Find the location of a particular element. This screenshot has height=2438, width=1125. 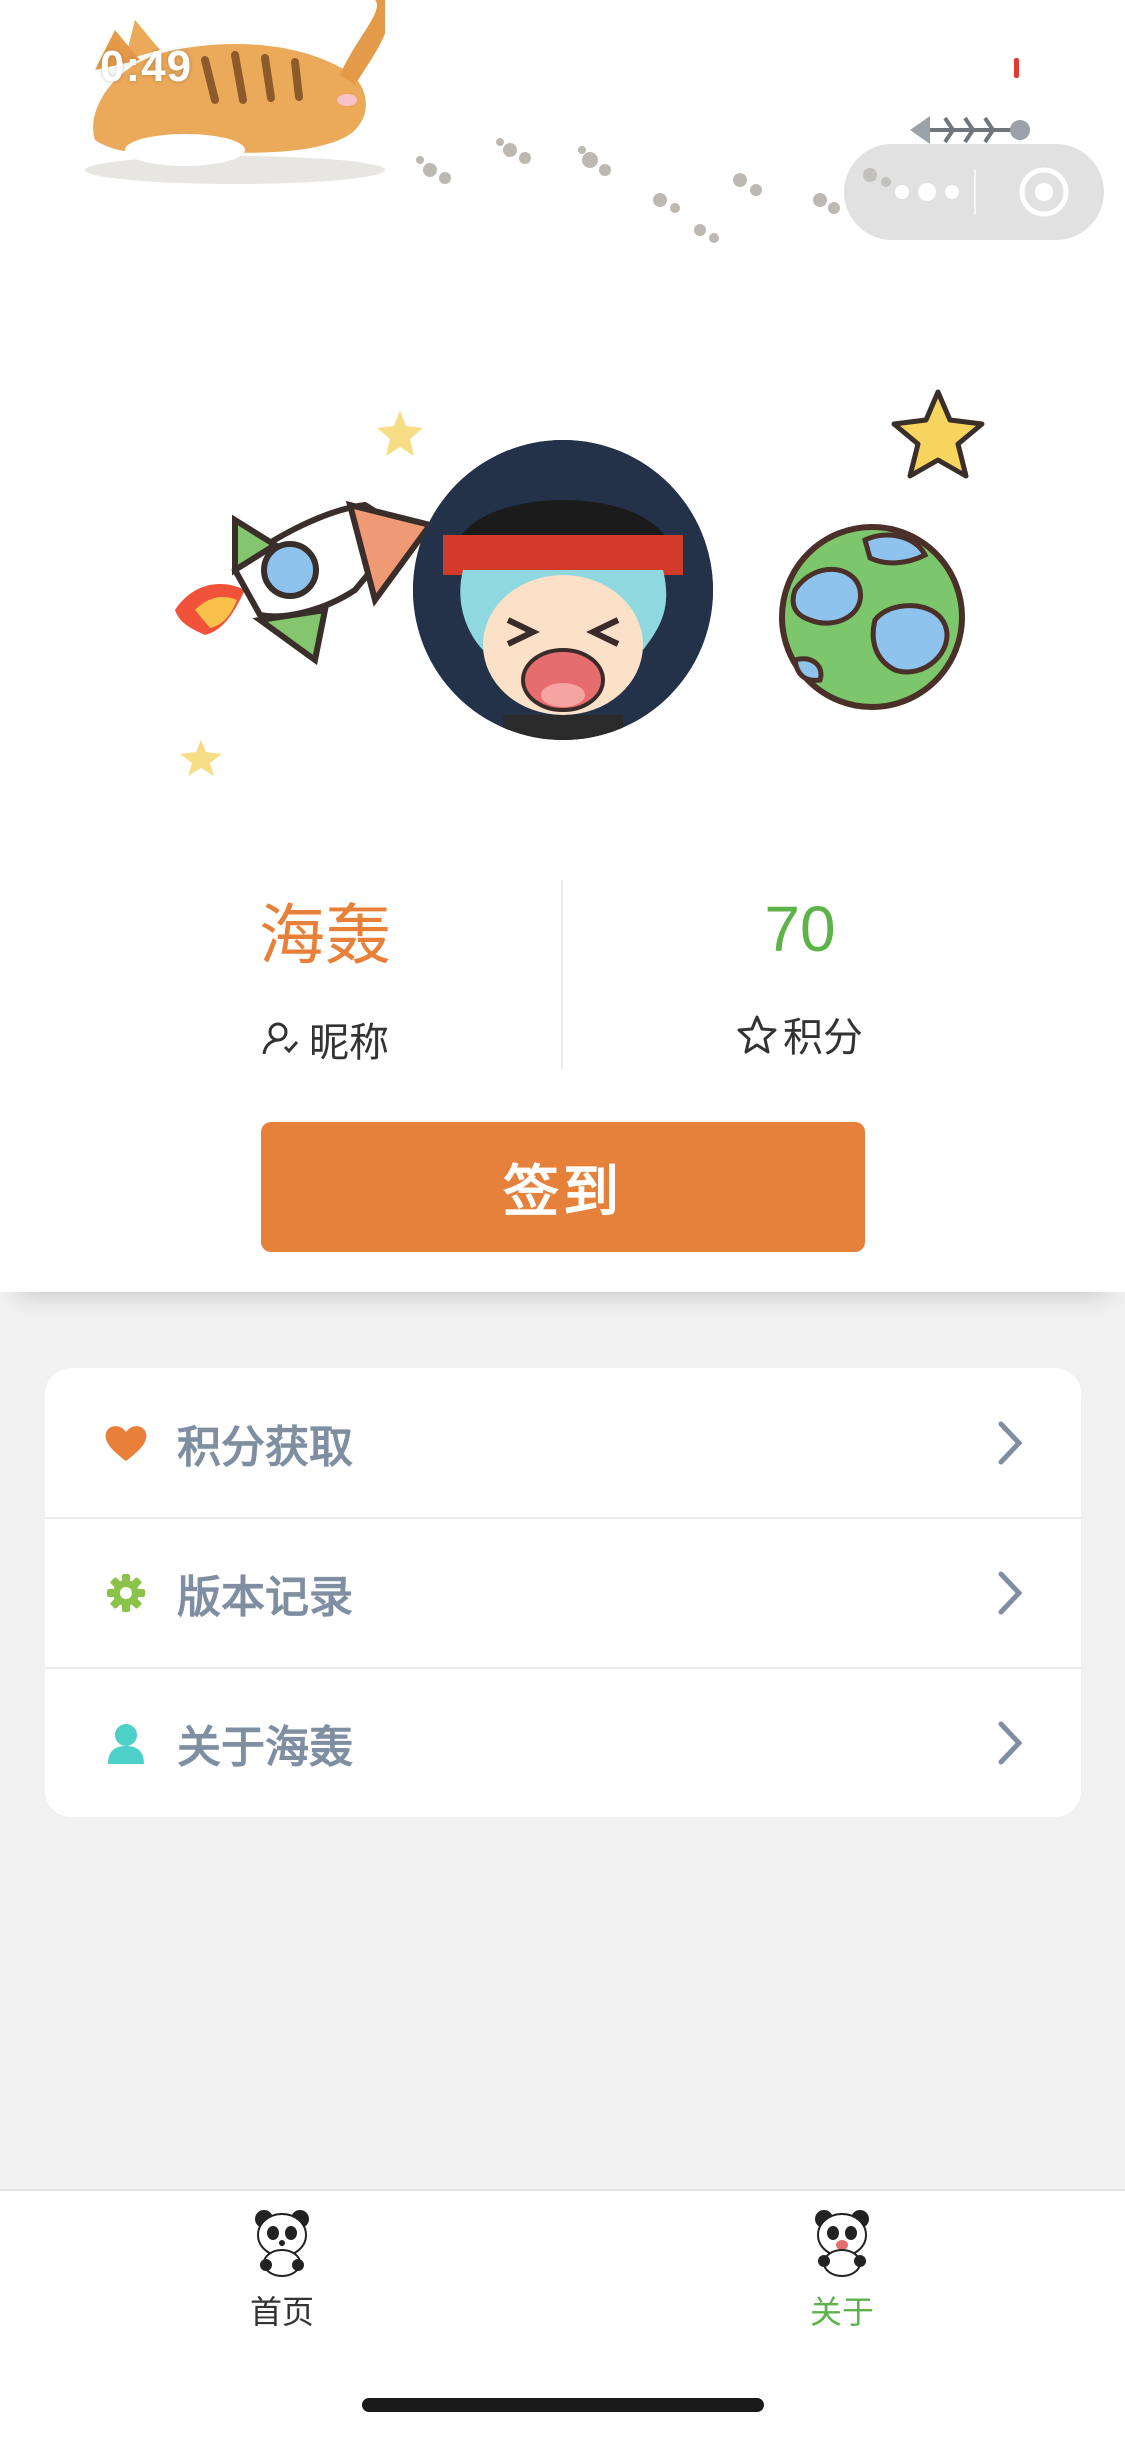

menu-item-about: 关于海轰 is located at coordinates (563, 1742).